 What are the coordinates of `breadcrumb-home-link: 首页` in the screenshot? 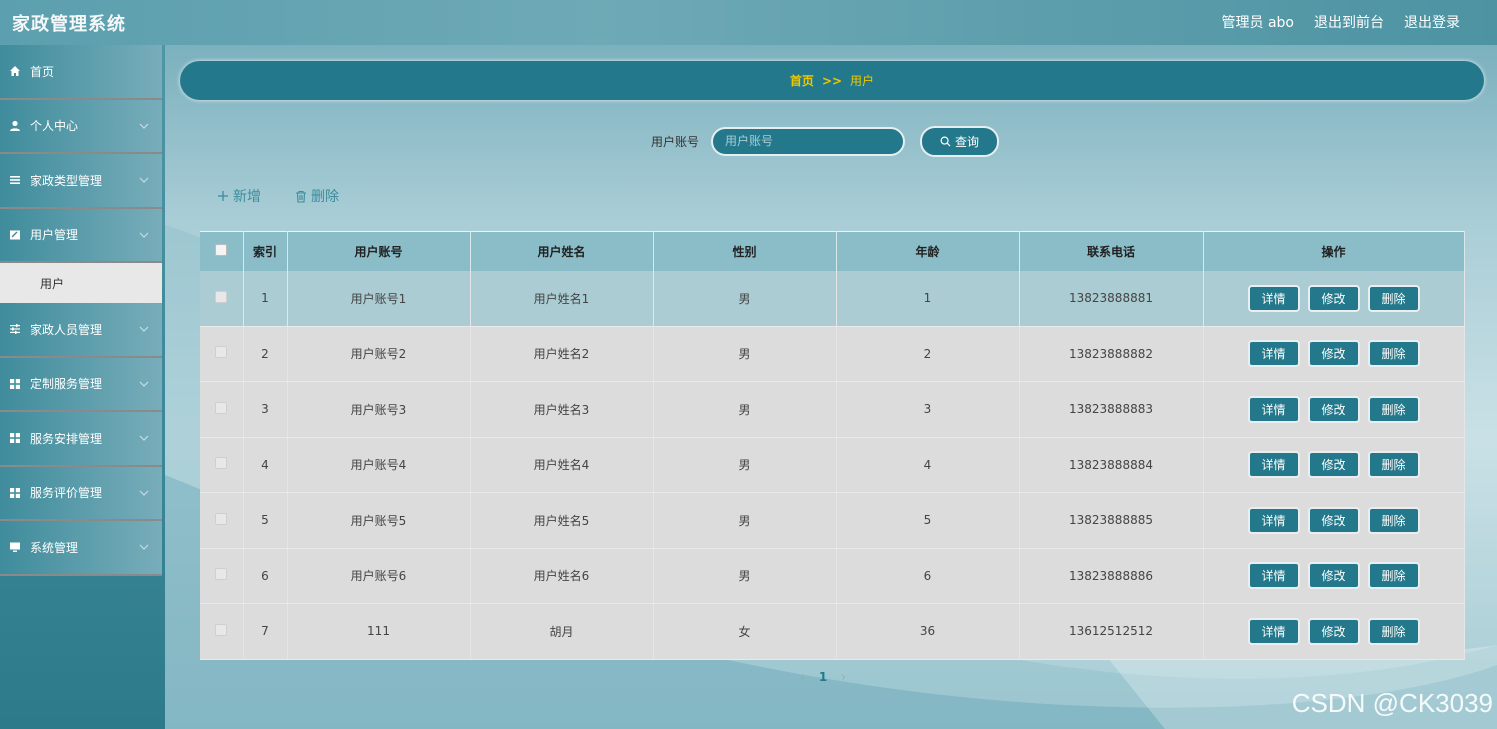 It's located at (802, 80).